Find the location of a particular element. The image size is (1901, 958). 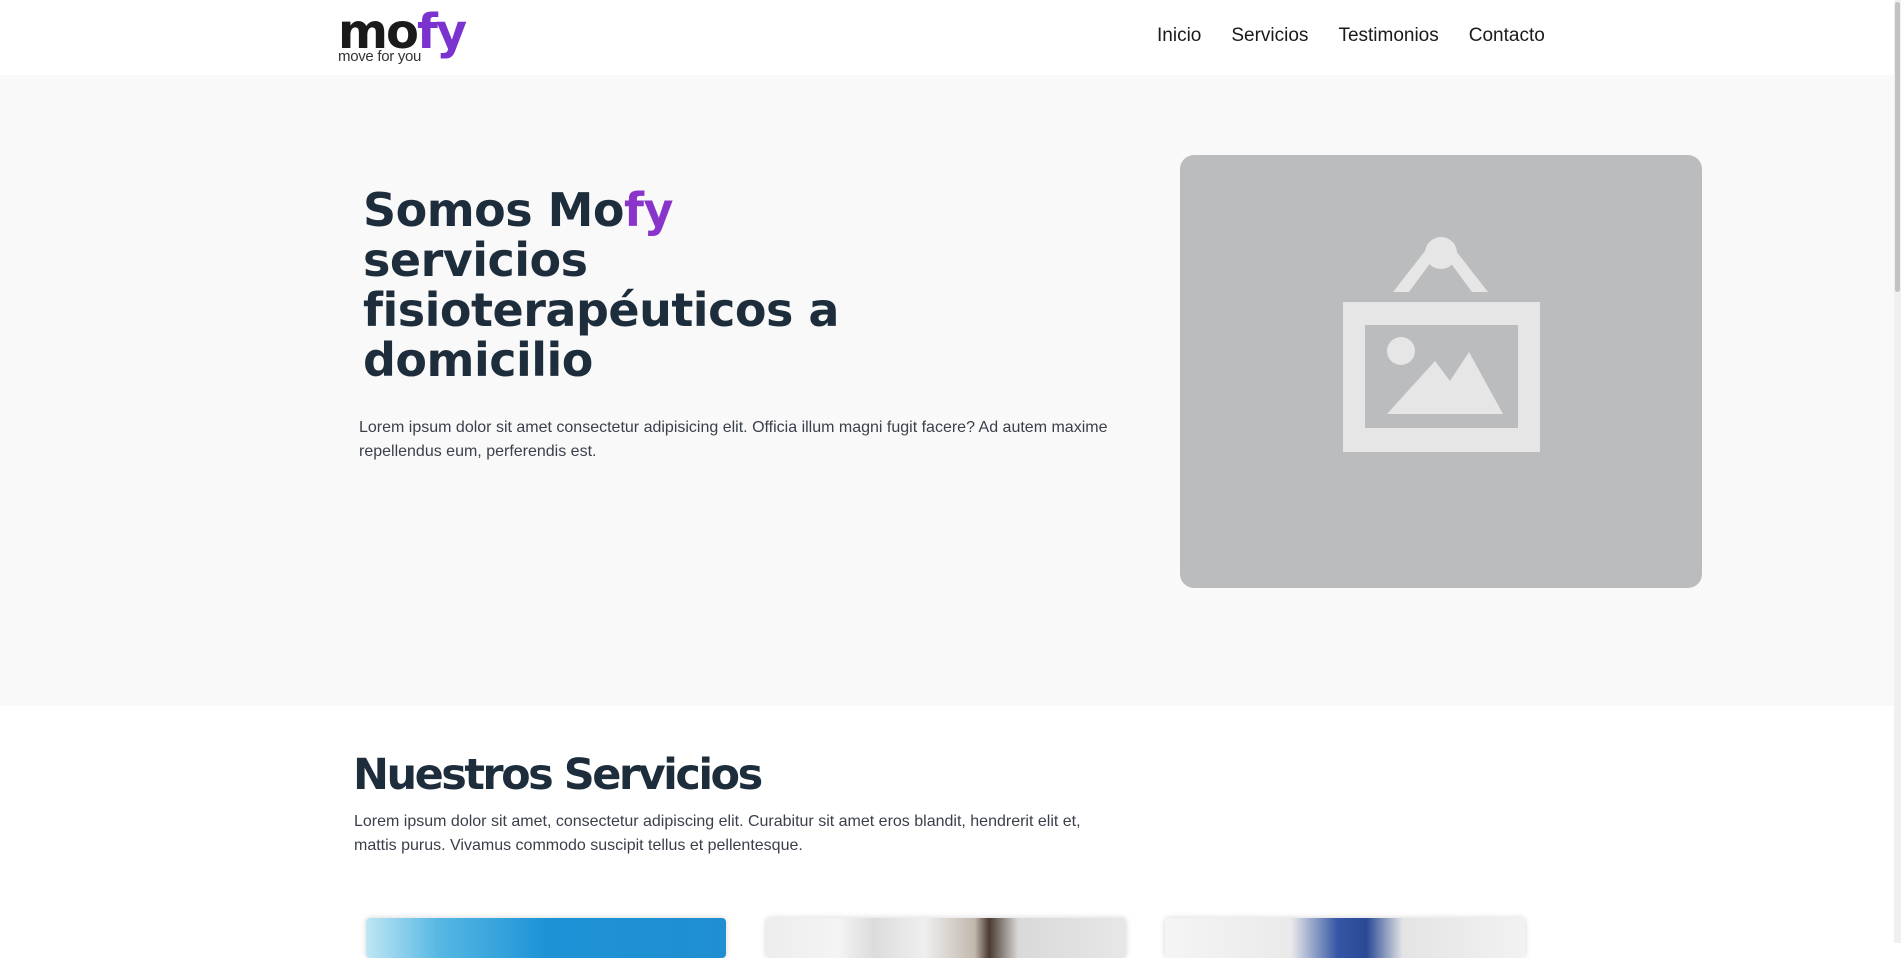

hero-title-part1: Somos Mo is located at coordinates (494, 210).